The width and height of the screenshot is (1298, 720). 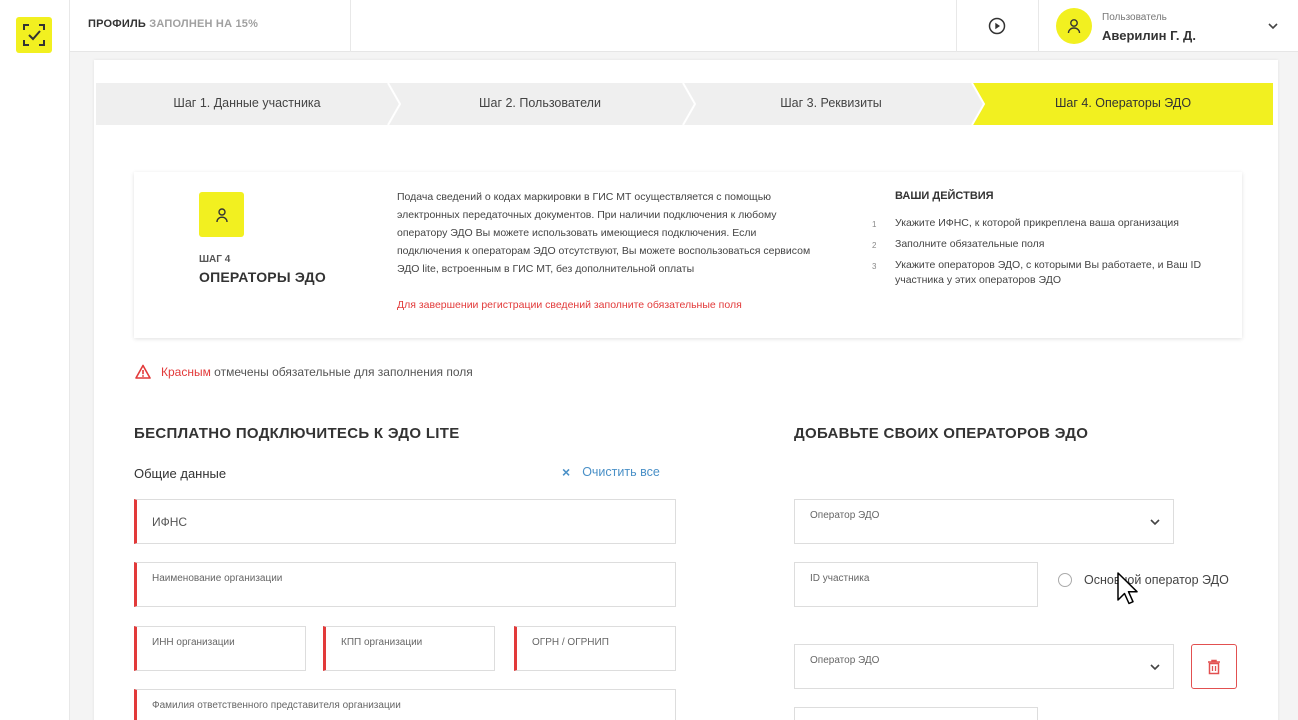 What do you see at coordinates (143, 371) in the screenshot?
I see `warning-icon` at bounding box center [143, 371].